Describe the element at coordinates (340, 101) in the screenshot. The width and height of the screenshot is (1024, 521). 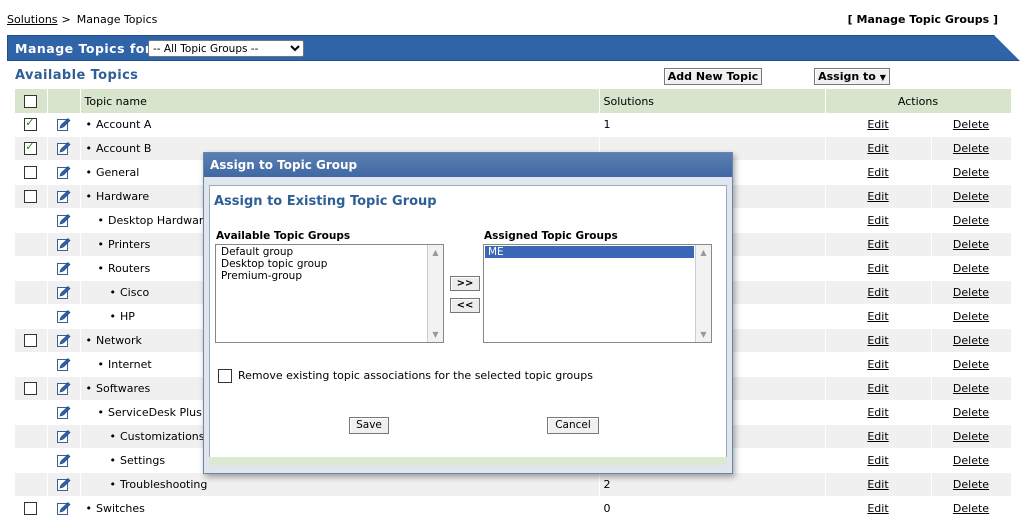
I see `column-header-topic-name: Topic name` at that location.